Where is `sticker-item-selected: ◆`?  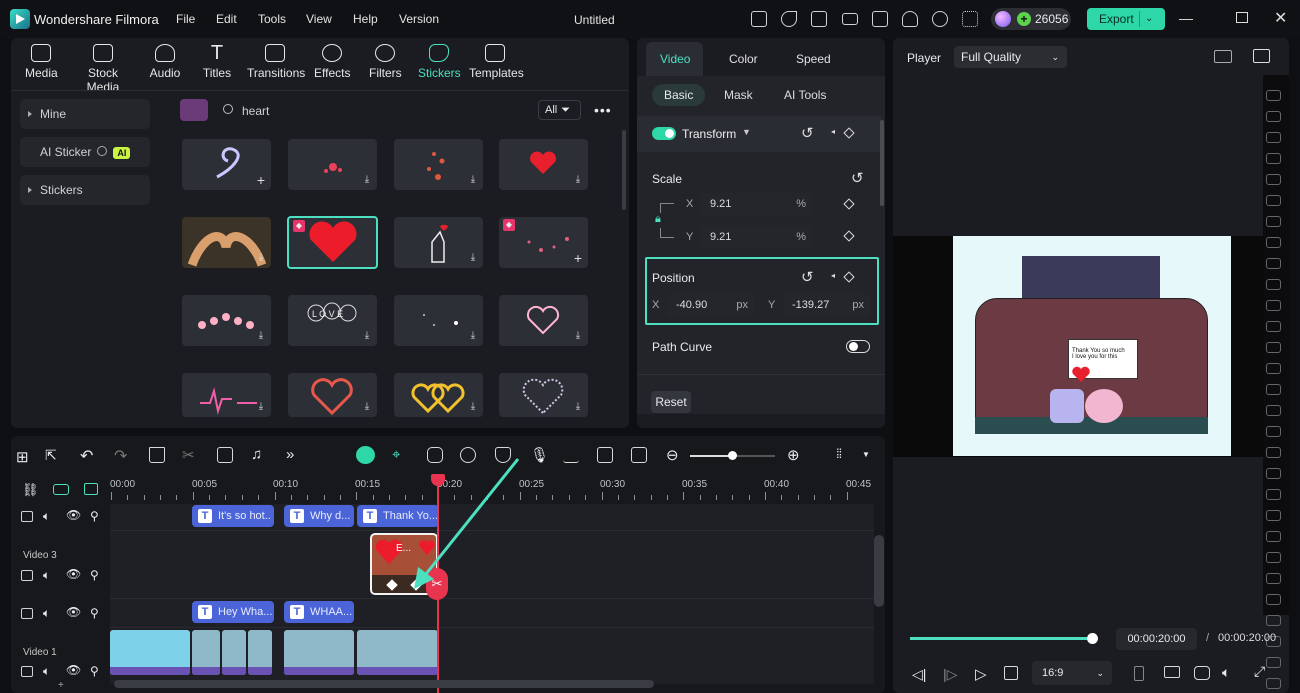 sticker-item-selected: ◆ is located at coordinates (332, 242).